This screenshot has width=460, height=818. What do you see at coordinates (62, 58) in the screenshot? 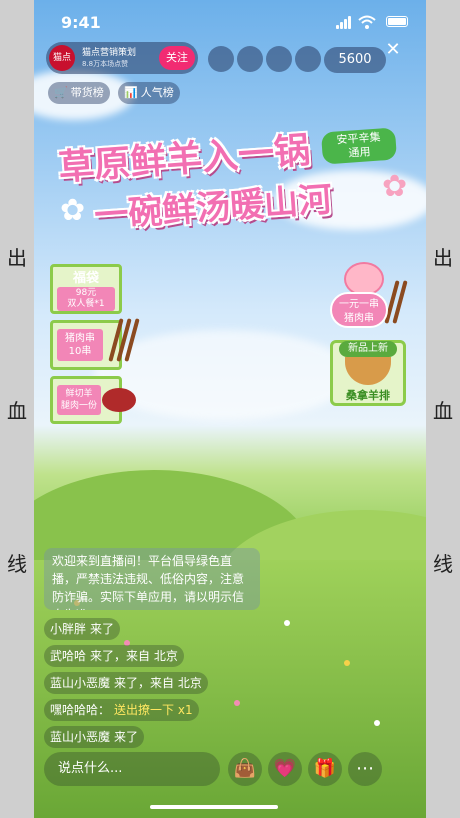
I see `host-avatar: 猫点` at bounding box center [62, 58].